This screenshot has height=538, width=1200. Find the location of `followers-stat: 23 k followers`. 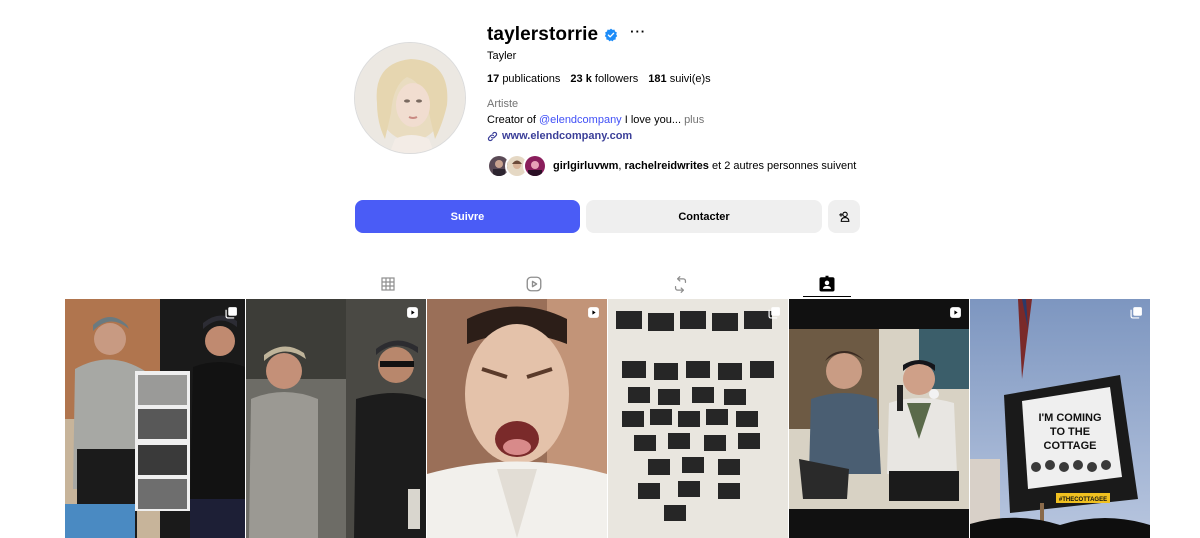

followers-stat: 23 k followers is located at coordinates (604, 79).